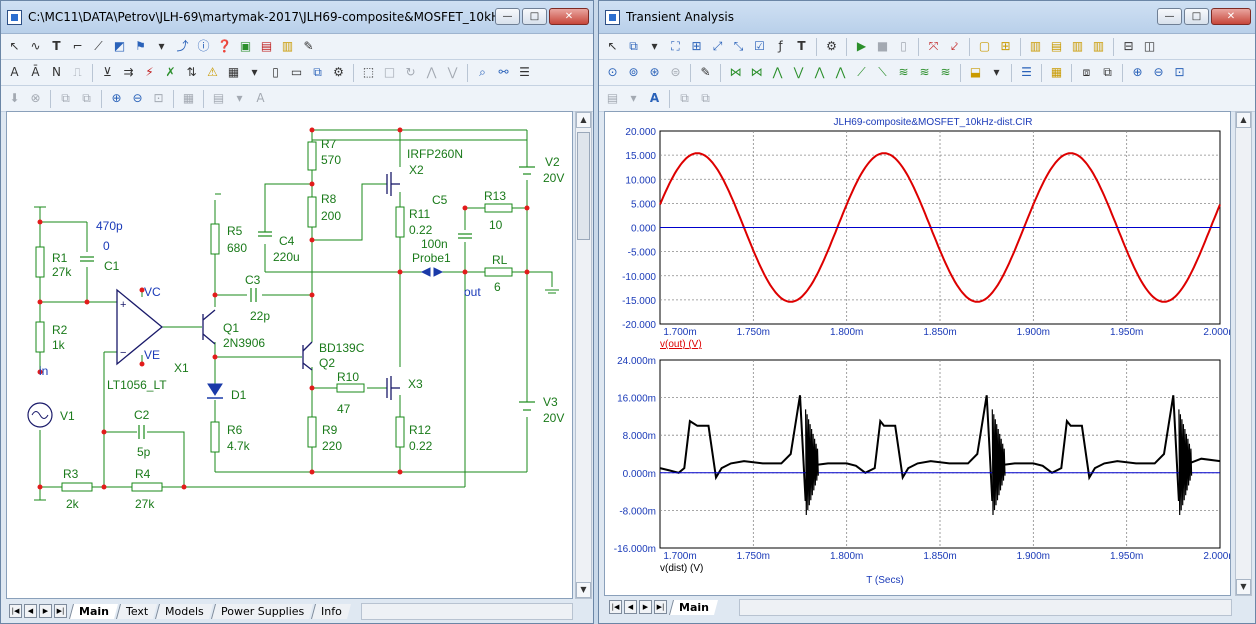  I want to click on fit-icon: ⧈, so click(1086, 72).